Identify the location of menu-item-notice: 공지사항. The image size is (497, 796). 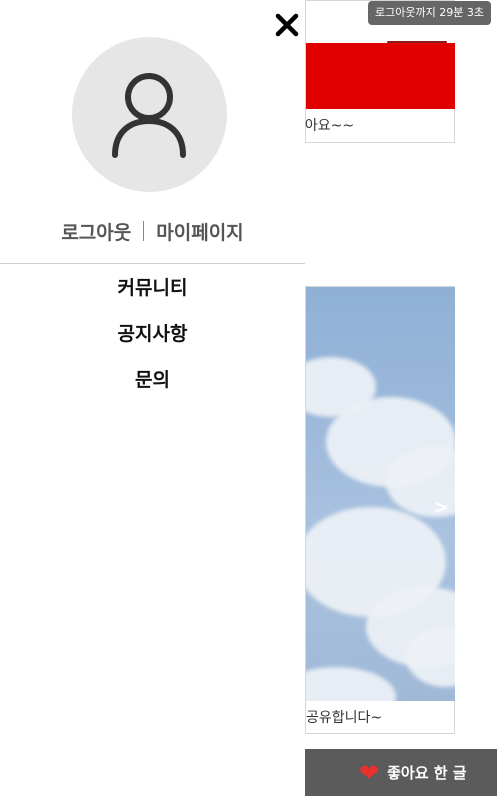
(152, 341).